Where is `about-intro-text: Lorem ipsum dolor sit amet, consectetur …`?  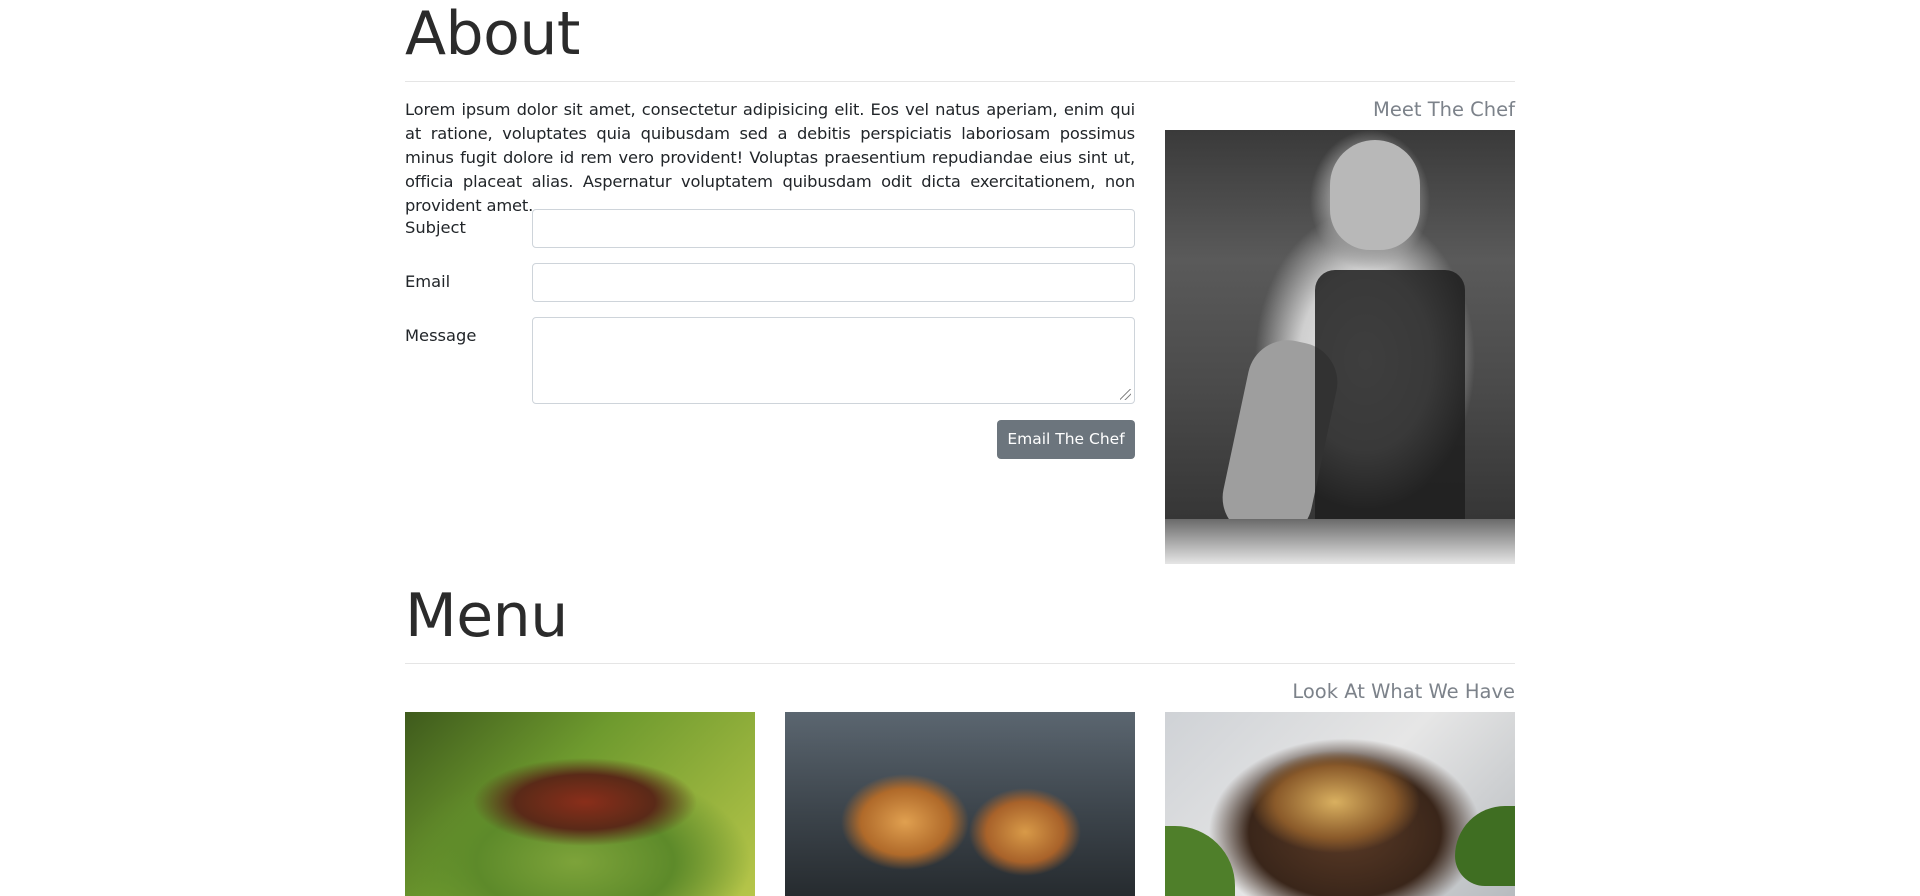 about-intro-text: Lorem ipsum dolor sit amet, consectetur … is located at coordinates (770, 157).